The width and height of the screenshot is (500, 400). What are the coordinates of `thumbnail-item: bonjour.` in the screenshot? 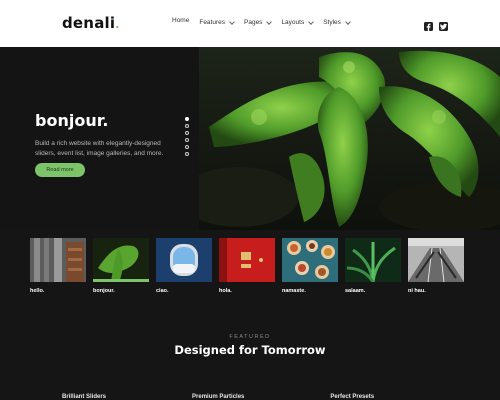 It's located at (121, 266).